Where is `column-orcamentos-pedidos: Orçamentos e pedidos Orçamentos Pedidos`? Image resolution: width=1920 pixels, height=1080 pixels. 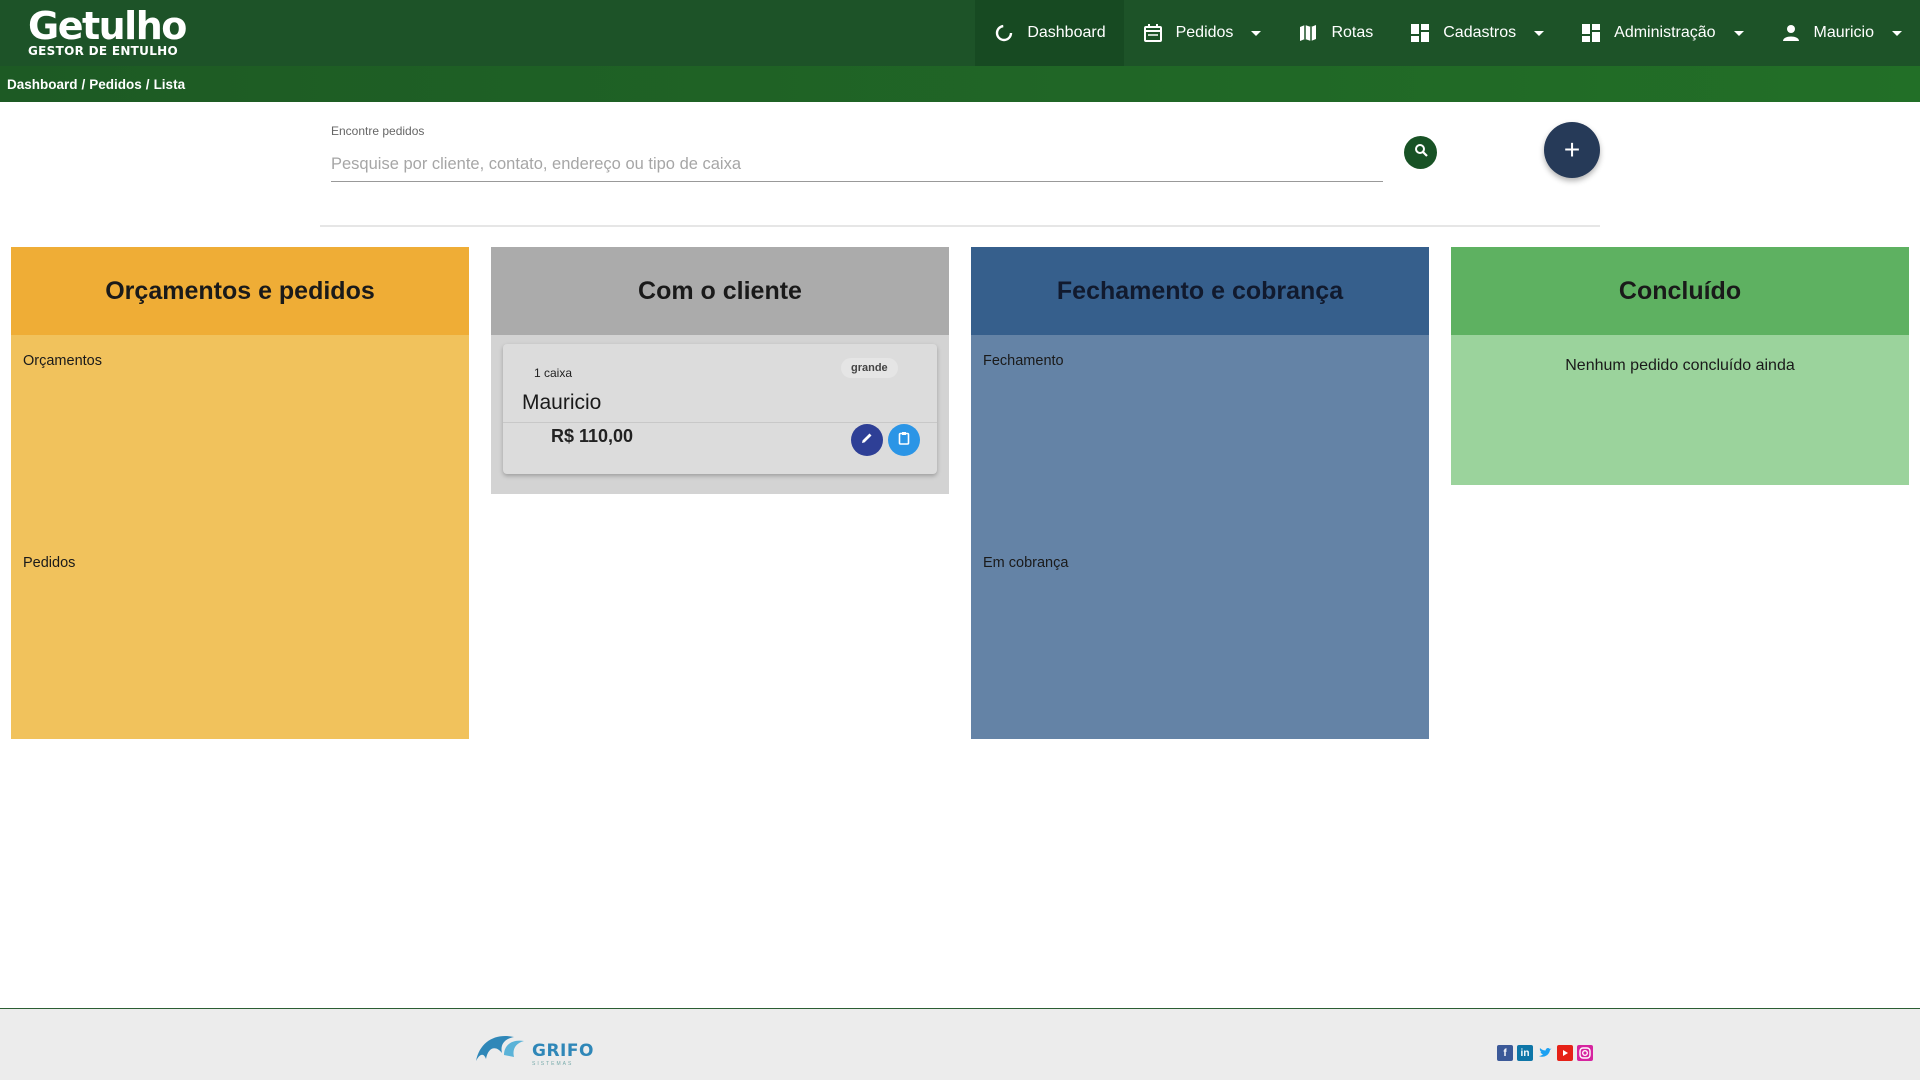
column-orcamentos-pedidos: Orçamentos e pedidos Orçamentos Pedidos is located at coordinates (240, 493).